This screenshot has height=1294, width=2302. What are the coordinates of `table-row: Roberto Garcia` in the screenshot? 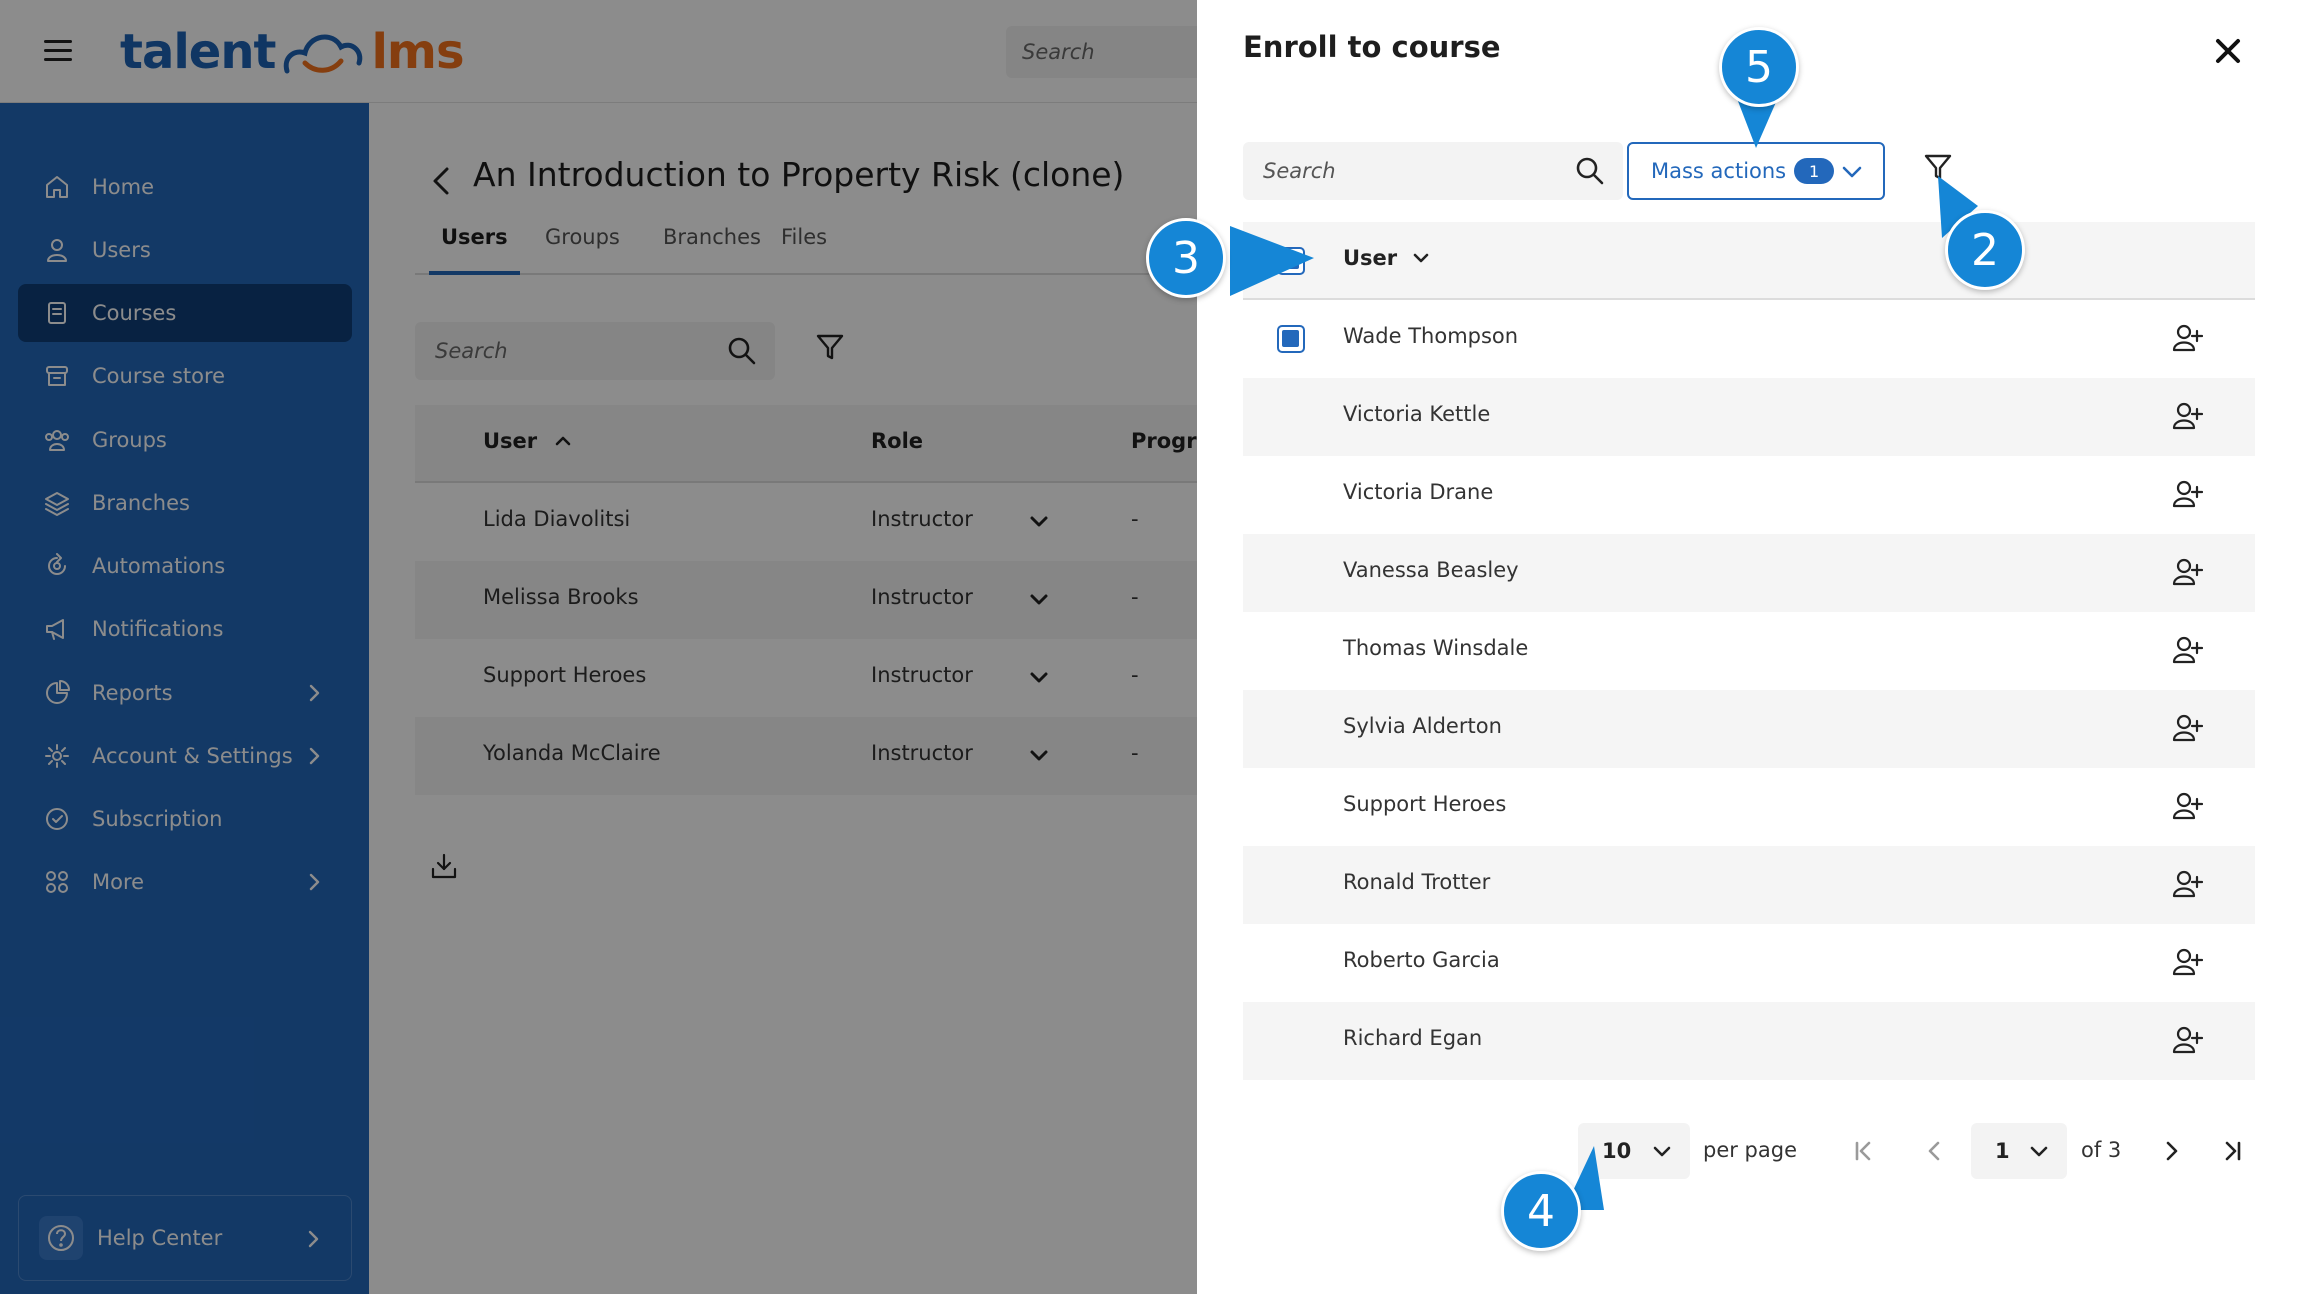 It's located at (1749, 963).